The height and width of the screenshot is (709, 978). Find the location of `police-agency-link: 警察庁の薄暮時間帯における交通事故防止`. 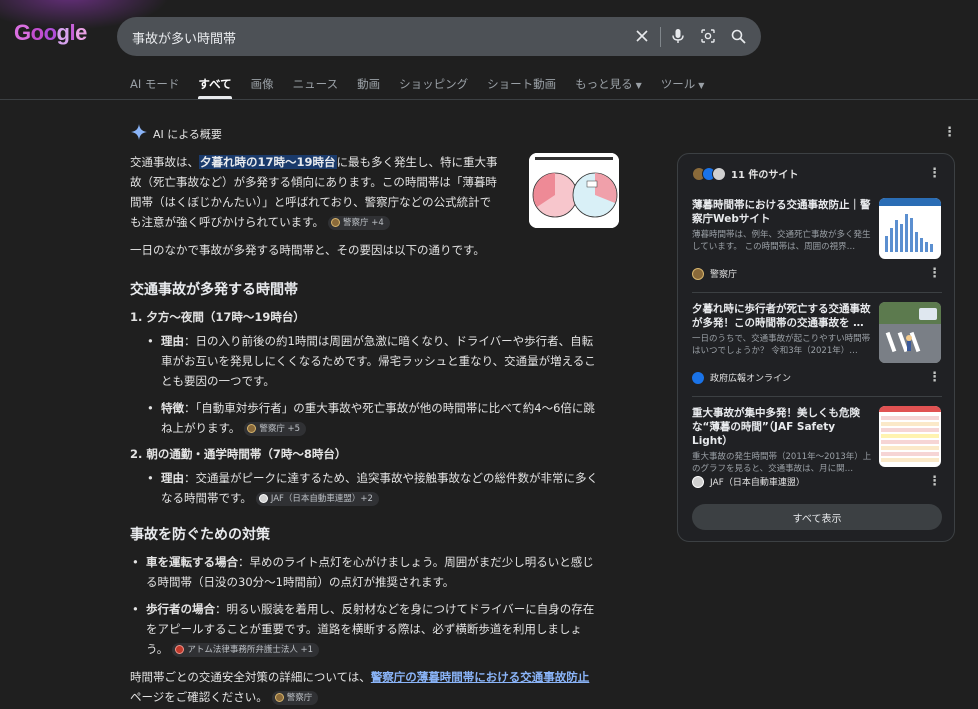

police-agency-link: 警察庁の薄暮時間帯における交通事故防止 is located at coordinates (480, 677).